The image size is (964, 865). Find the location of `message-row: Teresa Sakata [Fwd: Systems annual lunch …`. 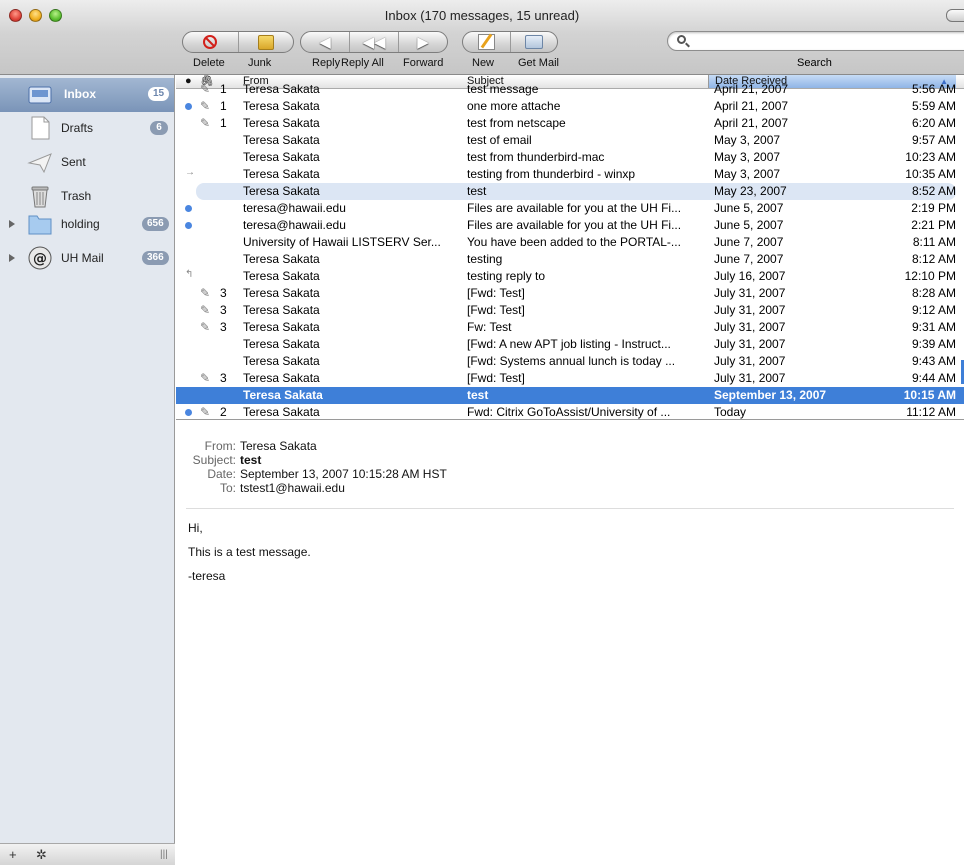

message-row: Teresa Sakata [Fwd: Systems annual lunch … is located at coordinates (570, 361).